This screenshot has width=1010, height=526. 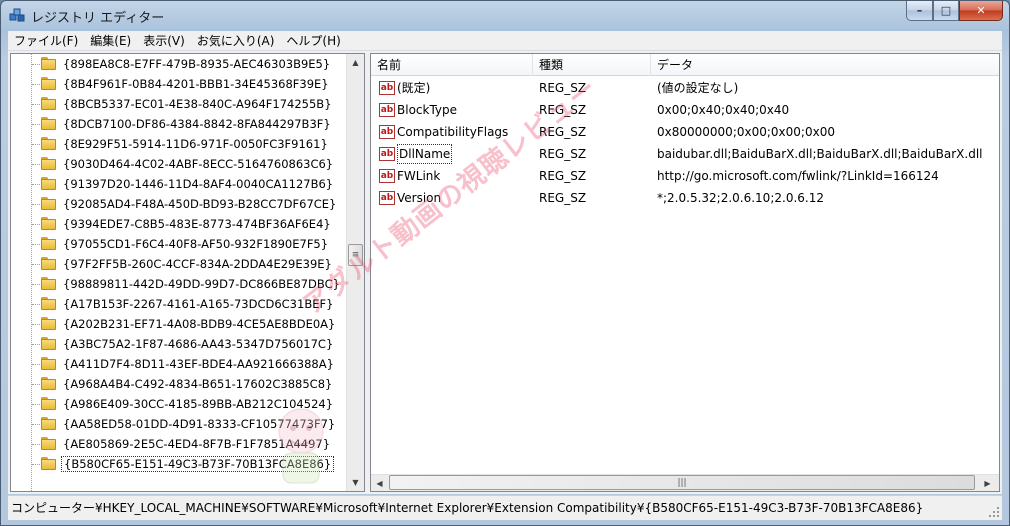 I want to click on window-title: レジストリ エディター, so click(x=98, y=18).